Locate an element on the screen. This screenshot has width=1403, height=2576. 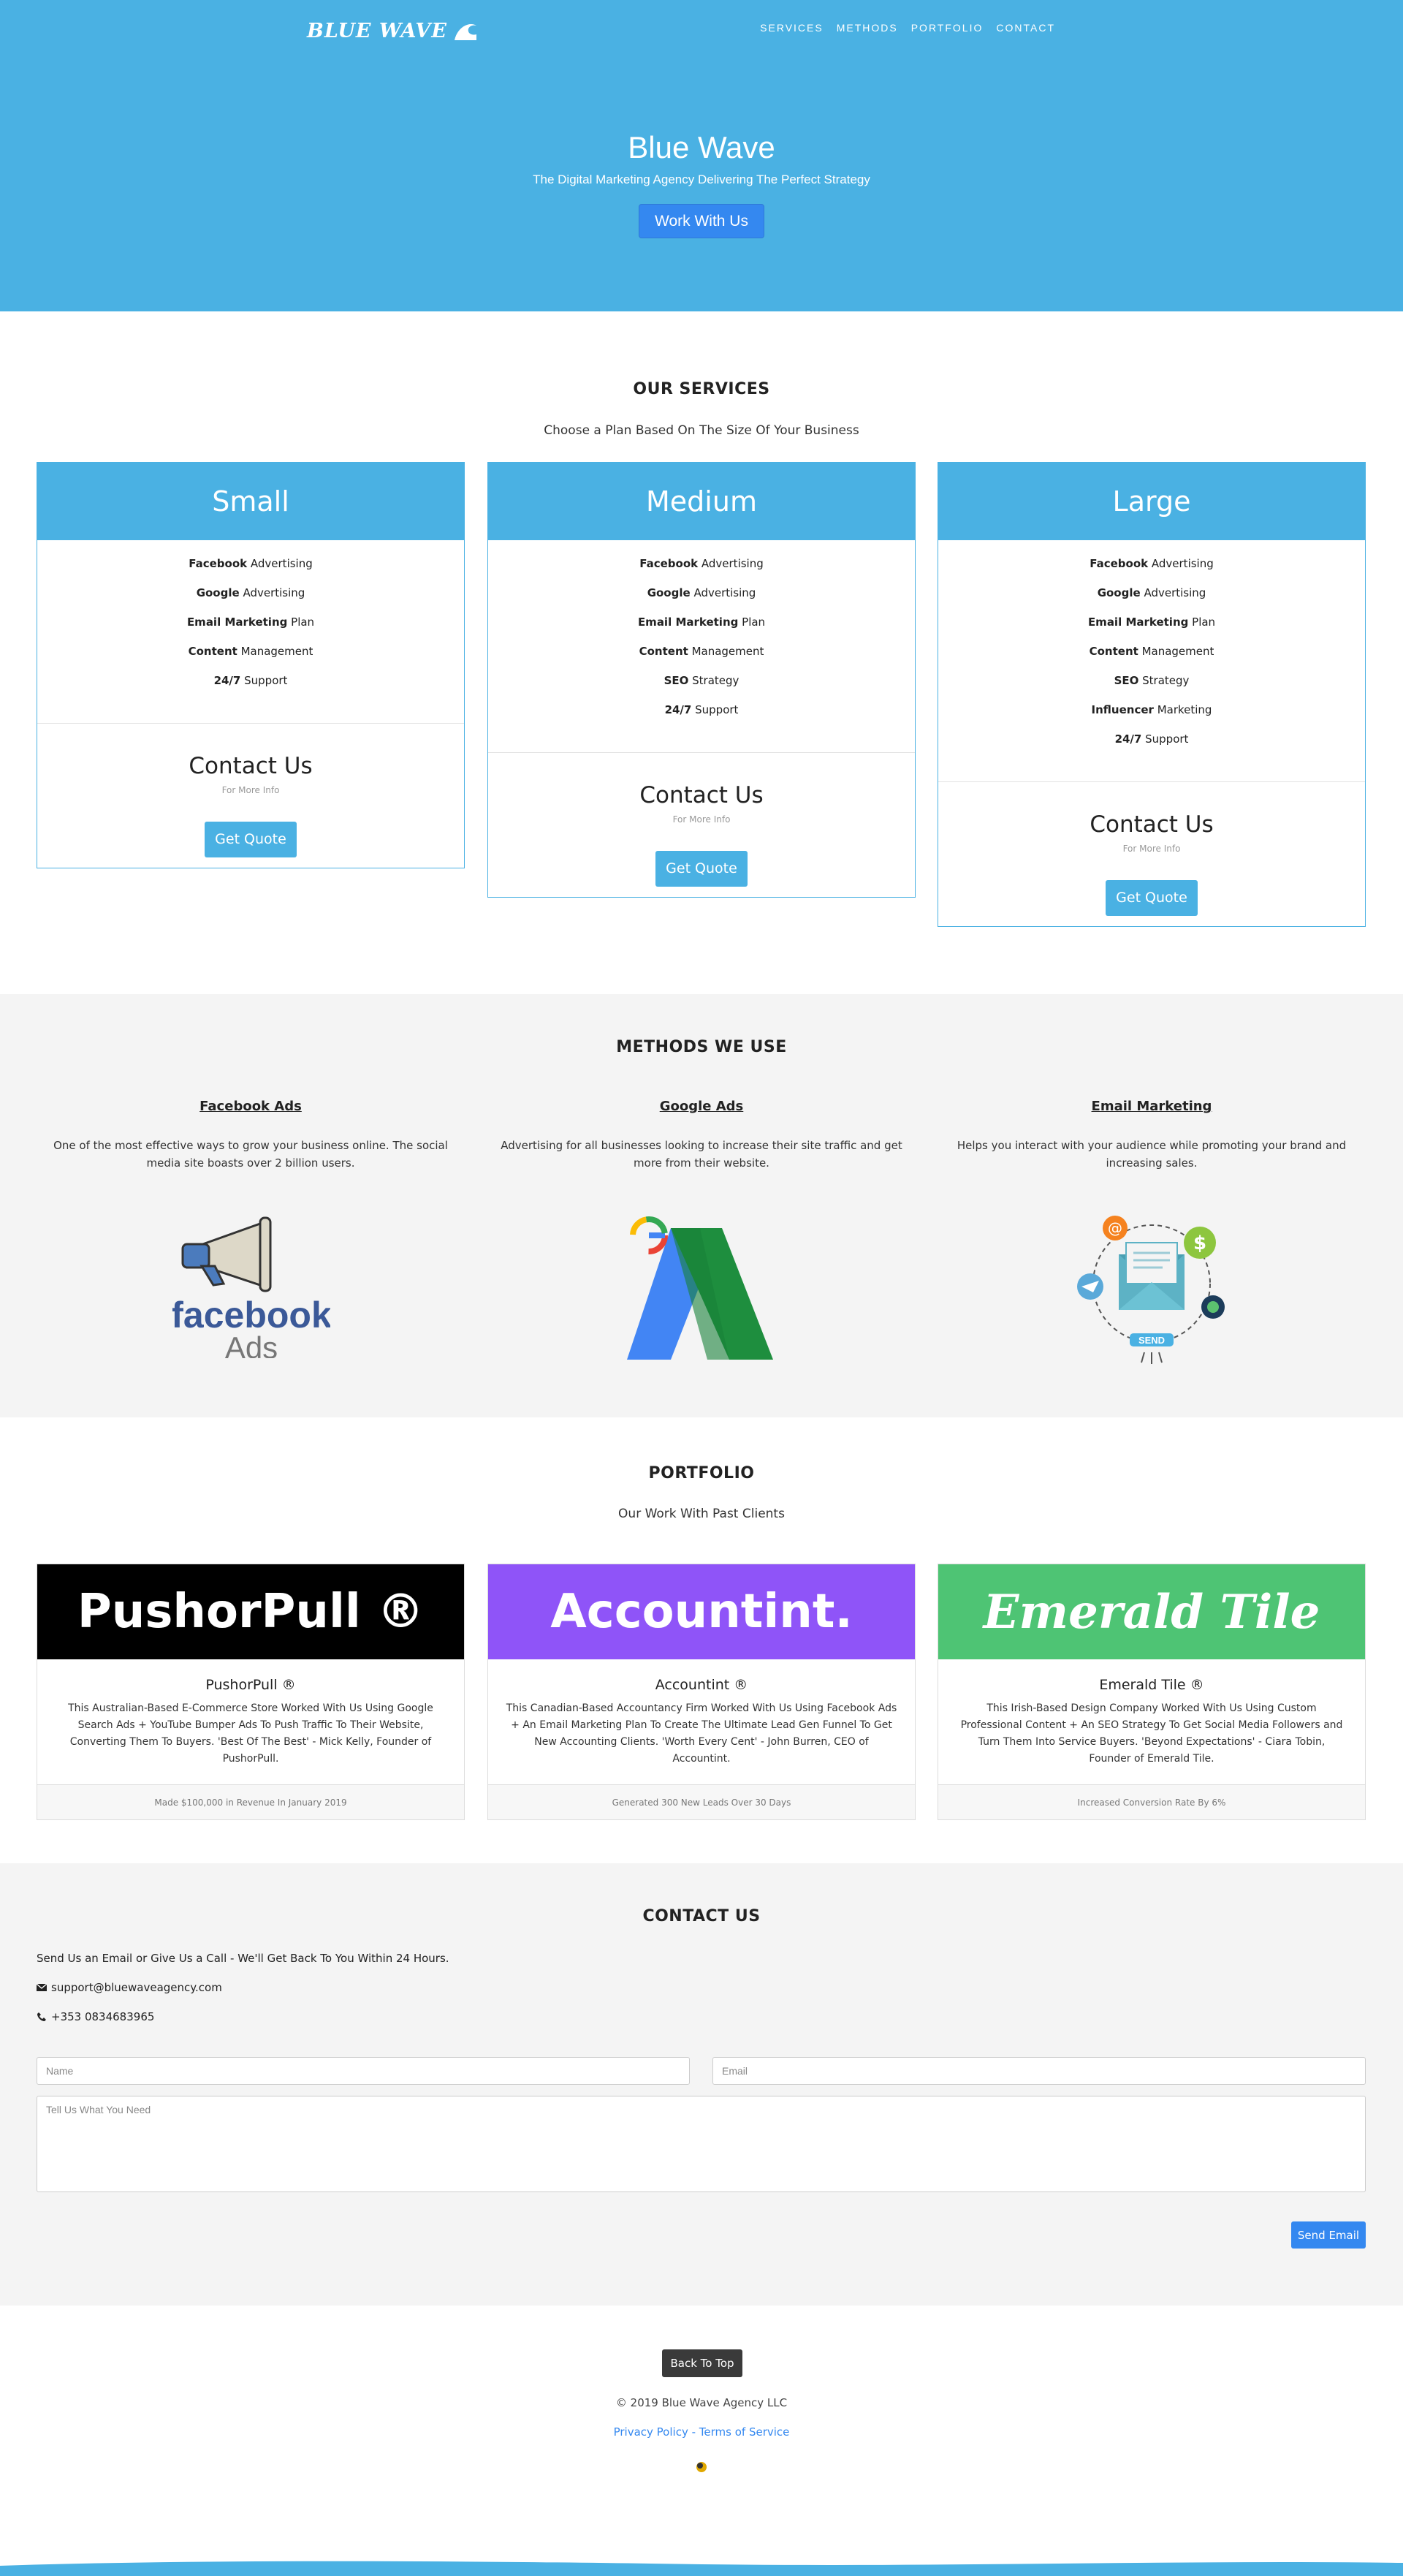
send-badge-label: SEND is located at coordinates (1151, 1340).